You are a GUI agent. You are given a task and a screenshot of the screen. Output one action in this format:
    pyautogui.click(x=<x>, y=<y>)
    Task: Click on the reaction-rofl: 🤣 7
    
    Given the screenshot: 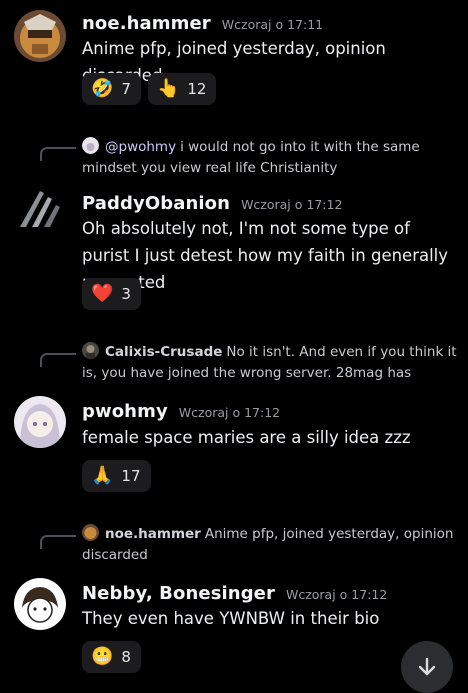 What is the action you would take?
    pyautogui.click(x=111, y=89)
    